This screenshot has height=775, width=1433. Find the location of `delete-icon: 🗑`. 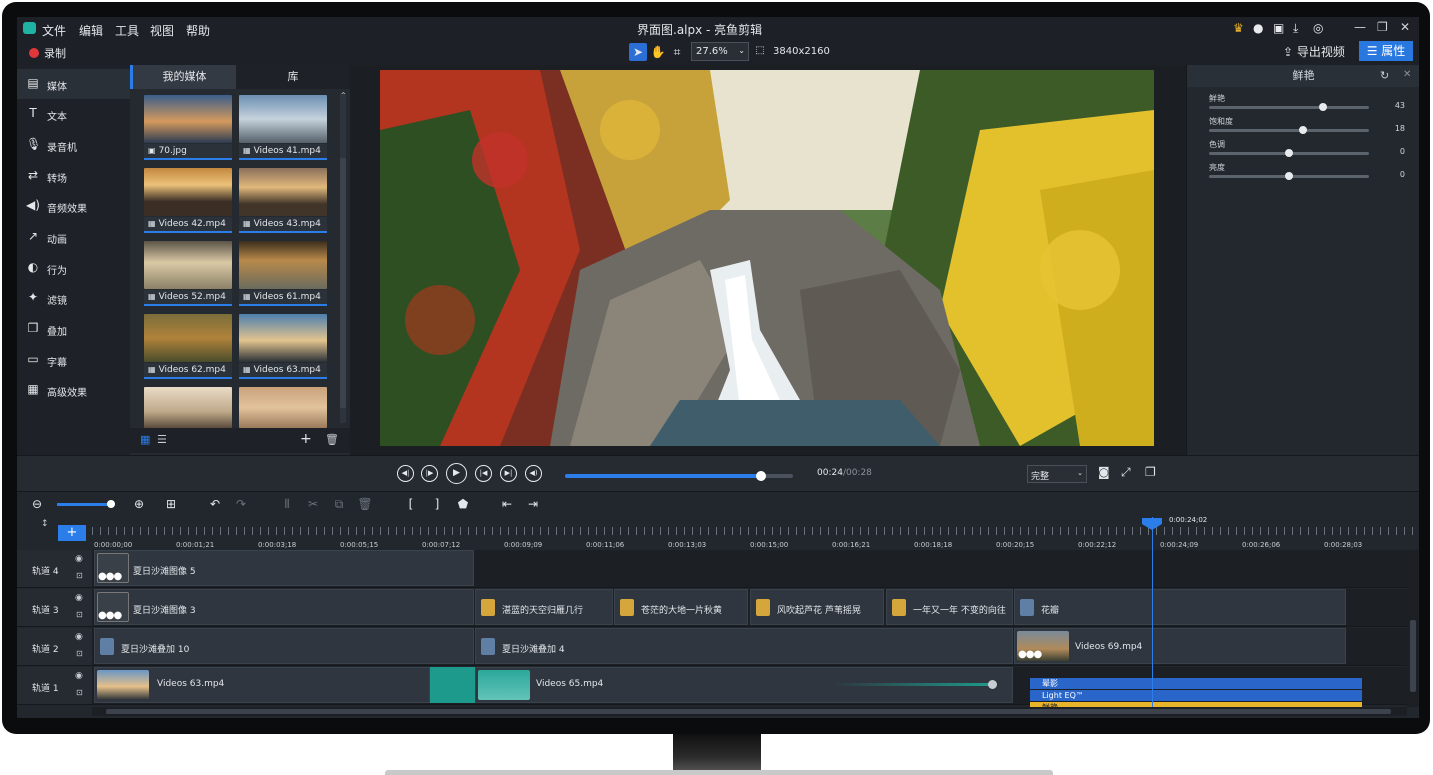

delete-icon: 🗑 is located at coordinates (365, 504).